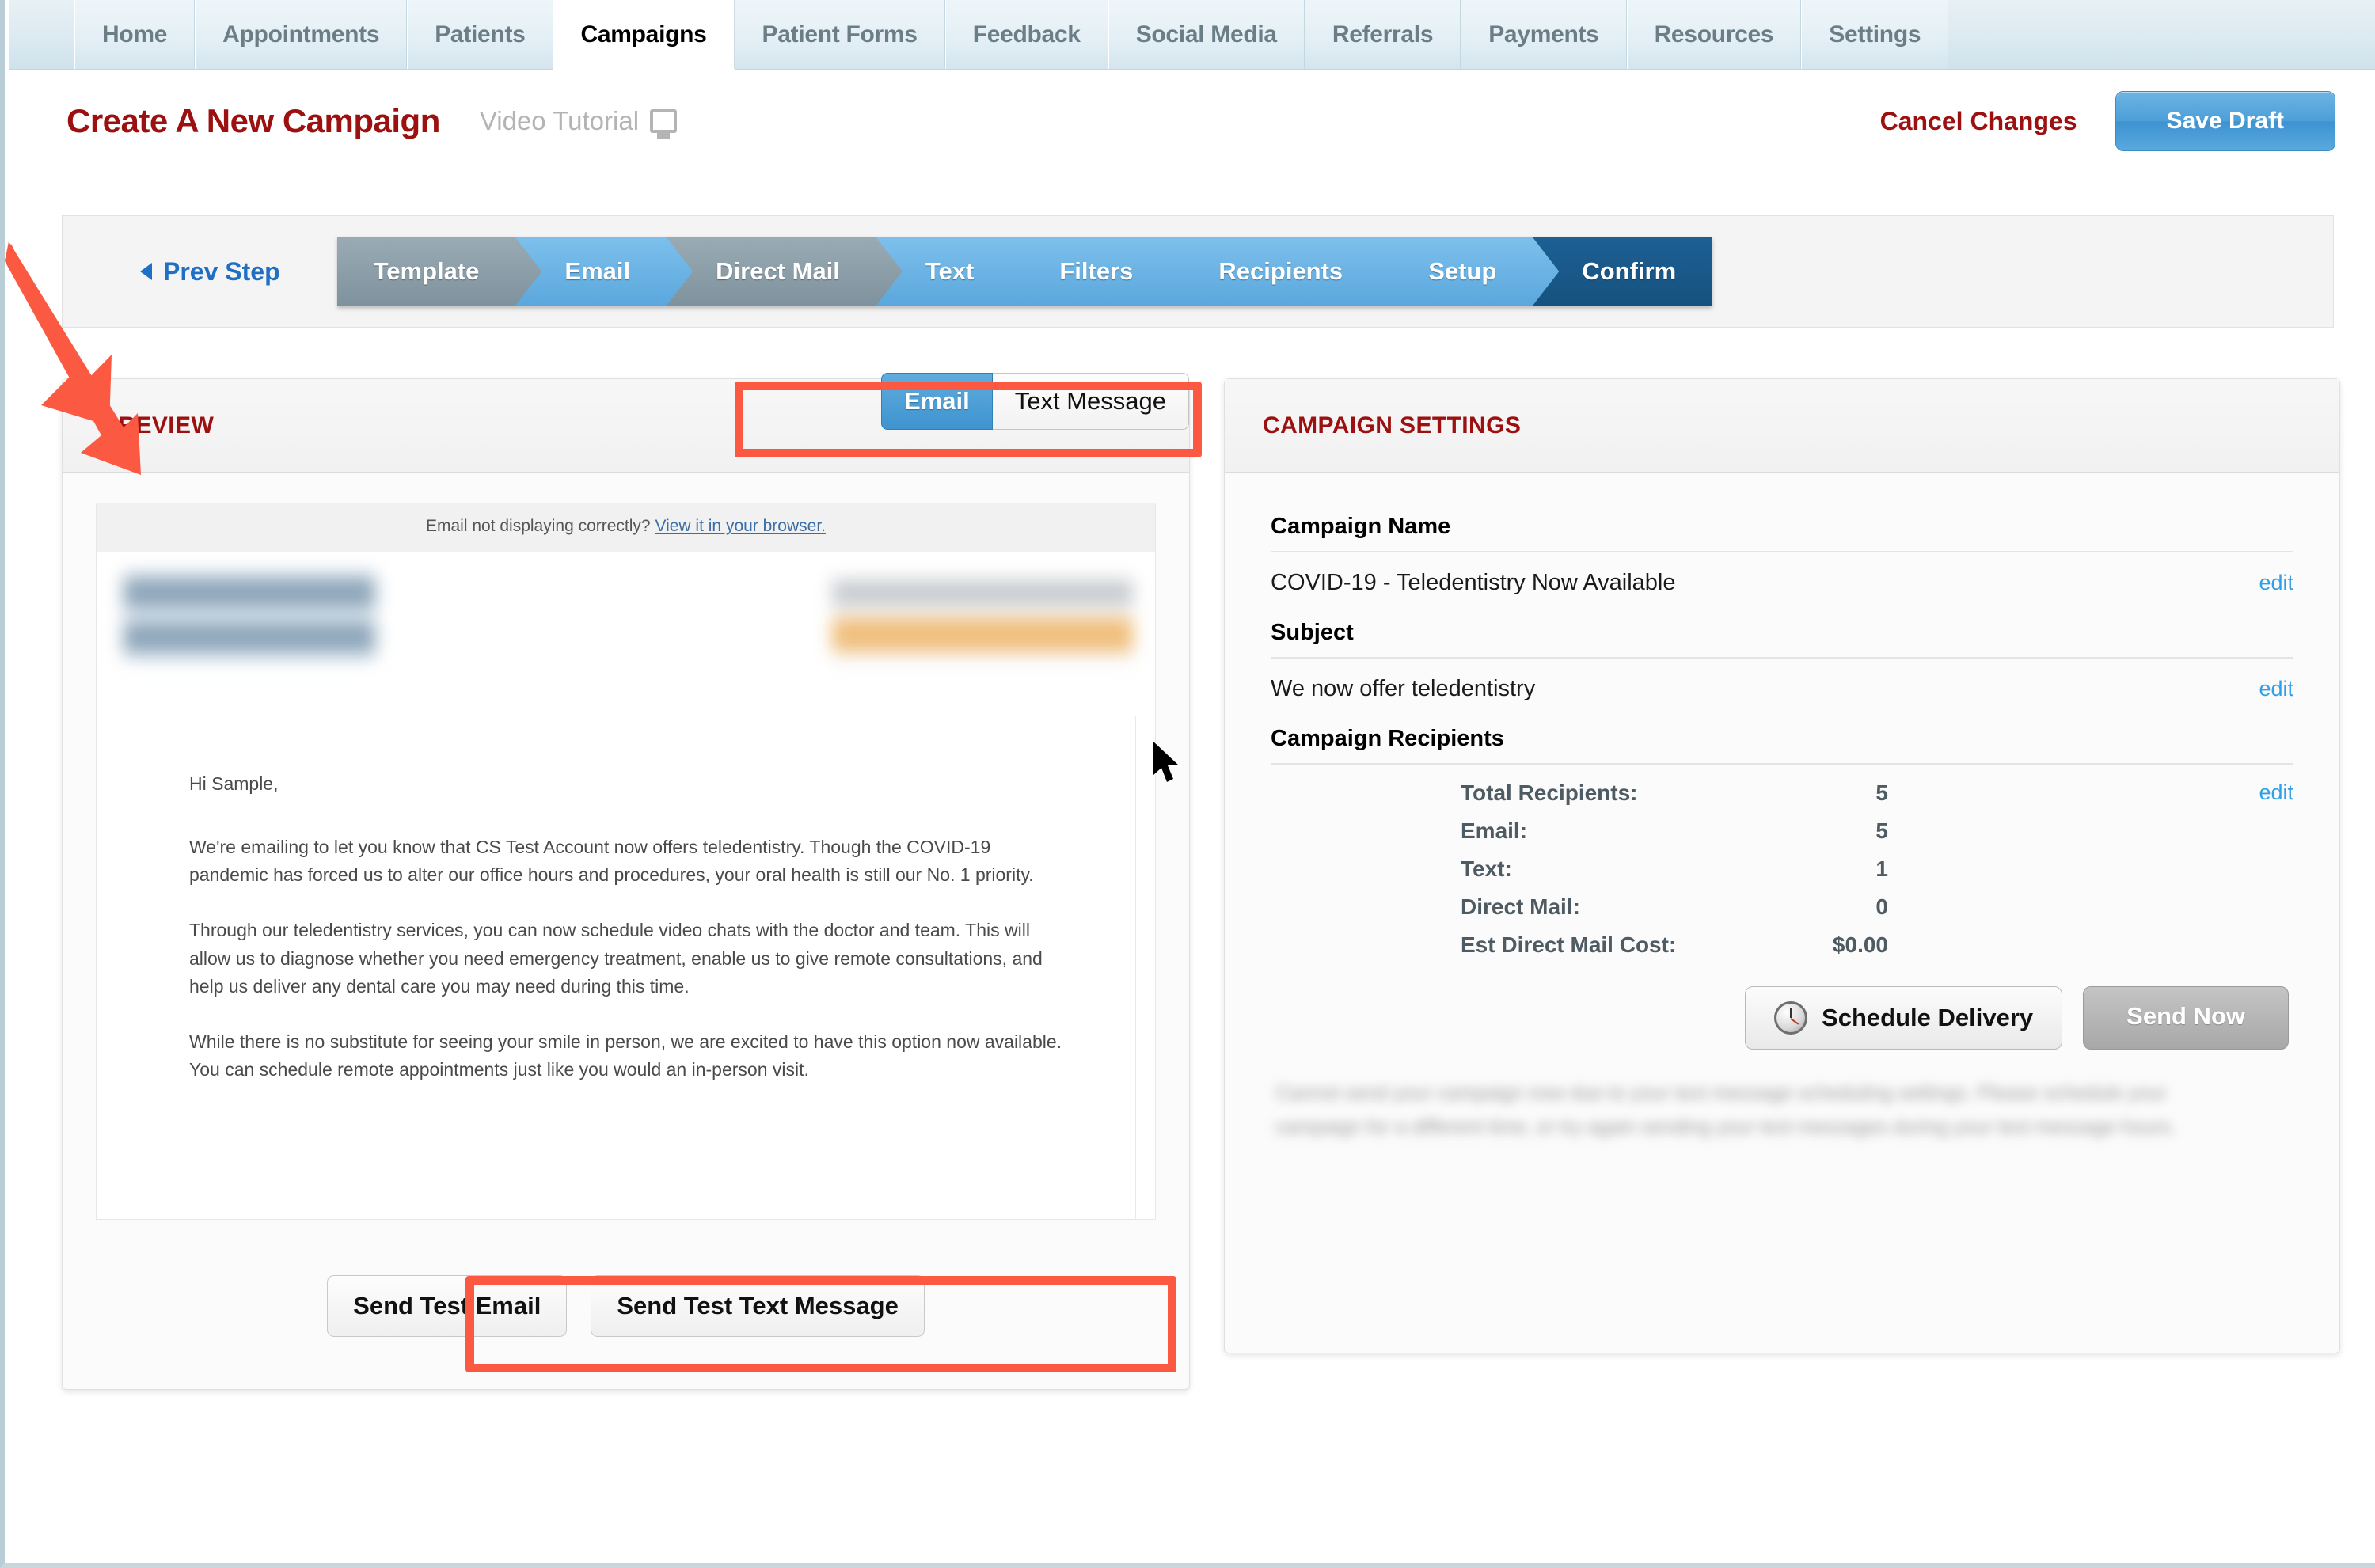  What do you see at coordinates (1206, 34) in the screenshot?
I see `nav-tab-social-media: Social Media` at bounding box center [1206, 34].